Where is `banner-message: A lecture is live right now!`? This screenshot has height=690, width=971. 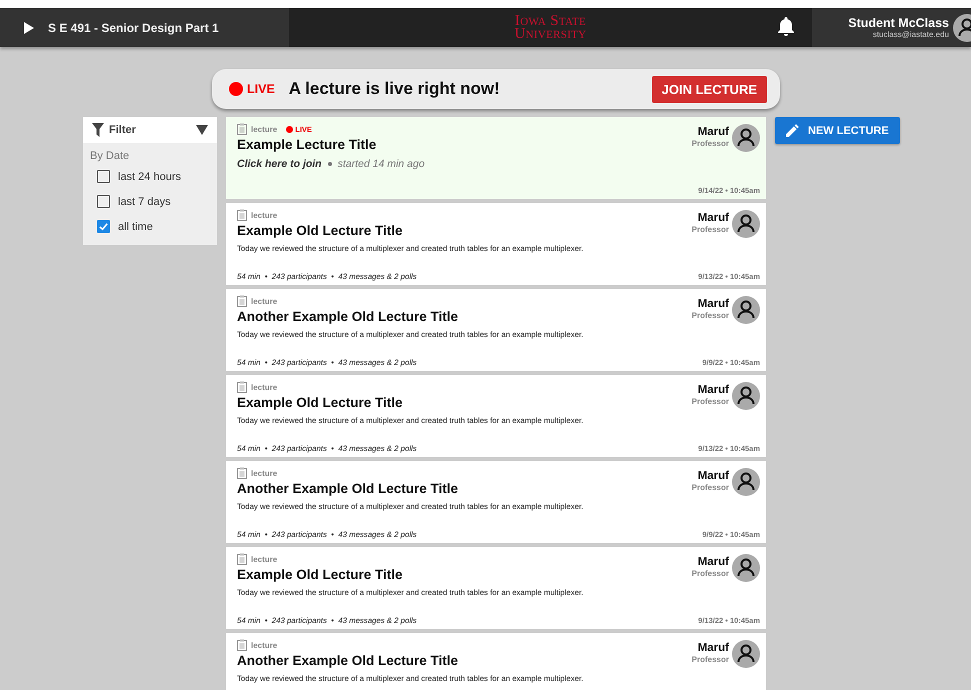
banner-message: A lecture is live right now! is located at coordinates (394, 89).